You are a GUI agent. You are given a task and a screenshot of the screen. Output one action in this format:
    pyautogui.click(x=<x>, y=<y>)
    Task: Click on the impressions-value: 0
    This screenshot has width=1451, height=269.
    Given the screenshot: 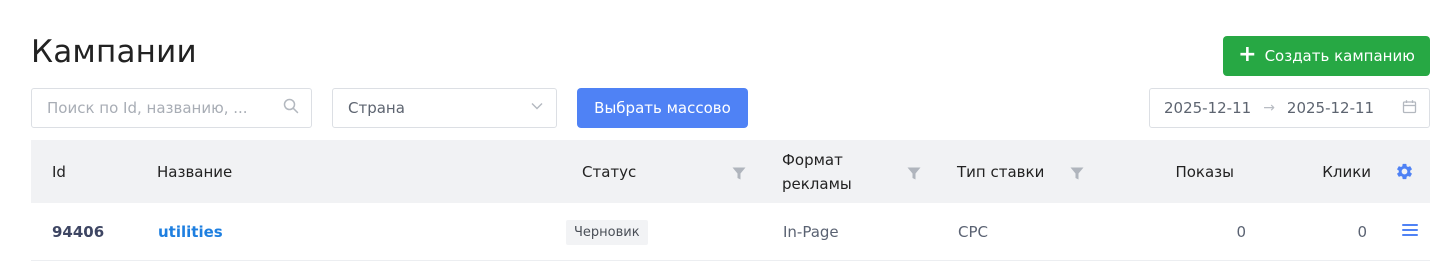 What is the action you would take?
    pyautogui.click(x=1241, y=232)
    